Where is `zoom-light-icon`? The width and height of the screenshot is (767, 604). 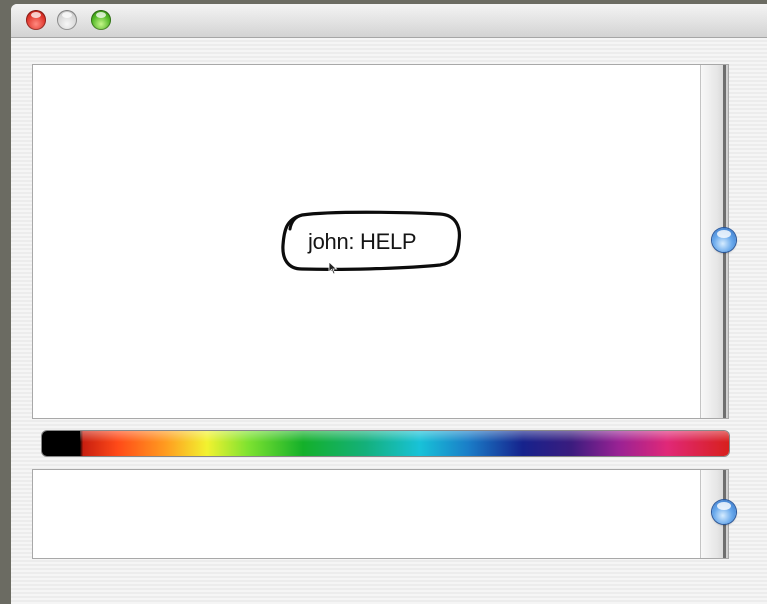 zoom-light-icon is located at coordinates (101, 20).